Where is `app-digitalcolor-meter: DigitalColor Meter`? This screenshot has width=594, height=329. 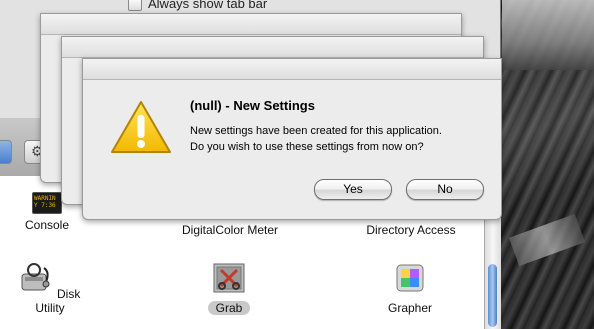
app-digitalcolor-meter: DigitalColor Meter is located at coordinates (230, 230).